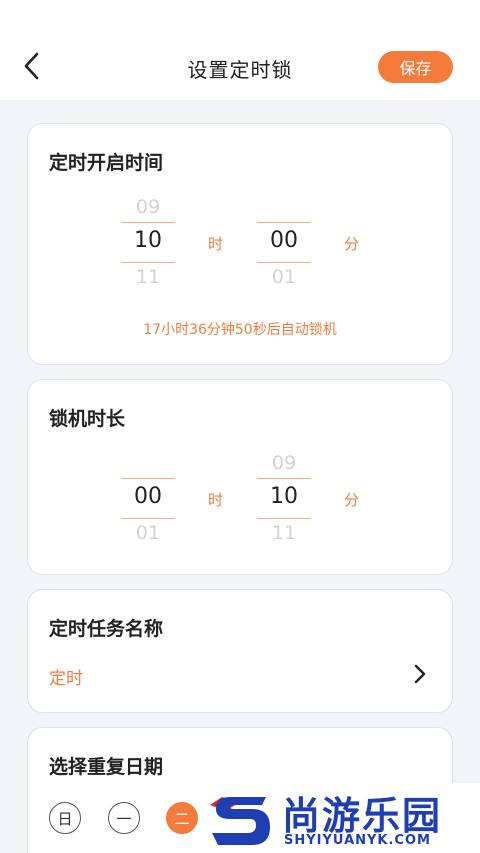 The image size is (480, 853). What do you see at coordinates (148, 240) in the screenshot?
I see `start-hour-selected: 10` at bounding box center [148, 240].